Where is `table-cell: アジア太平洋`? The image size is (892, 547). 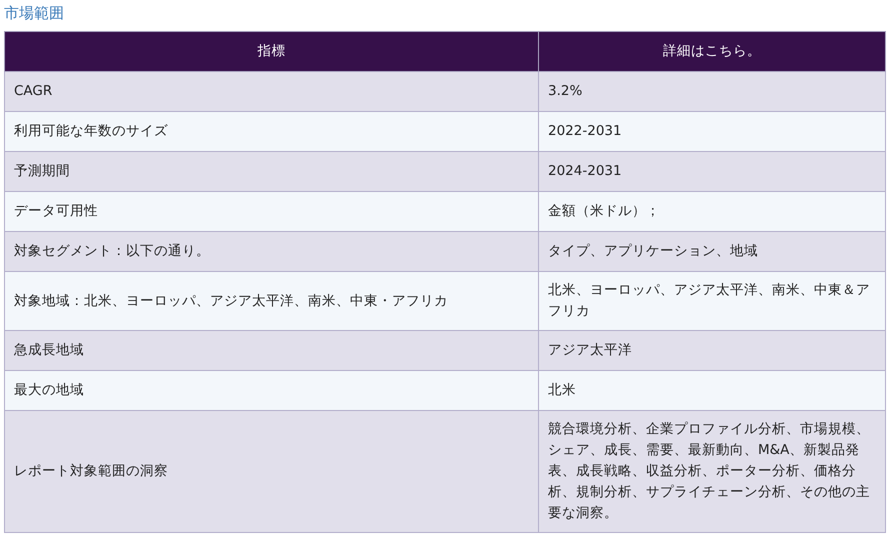 table-cell: アジア太平洋 is located at coordinates (712, 350).